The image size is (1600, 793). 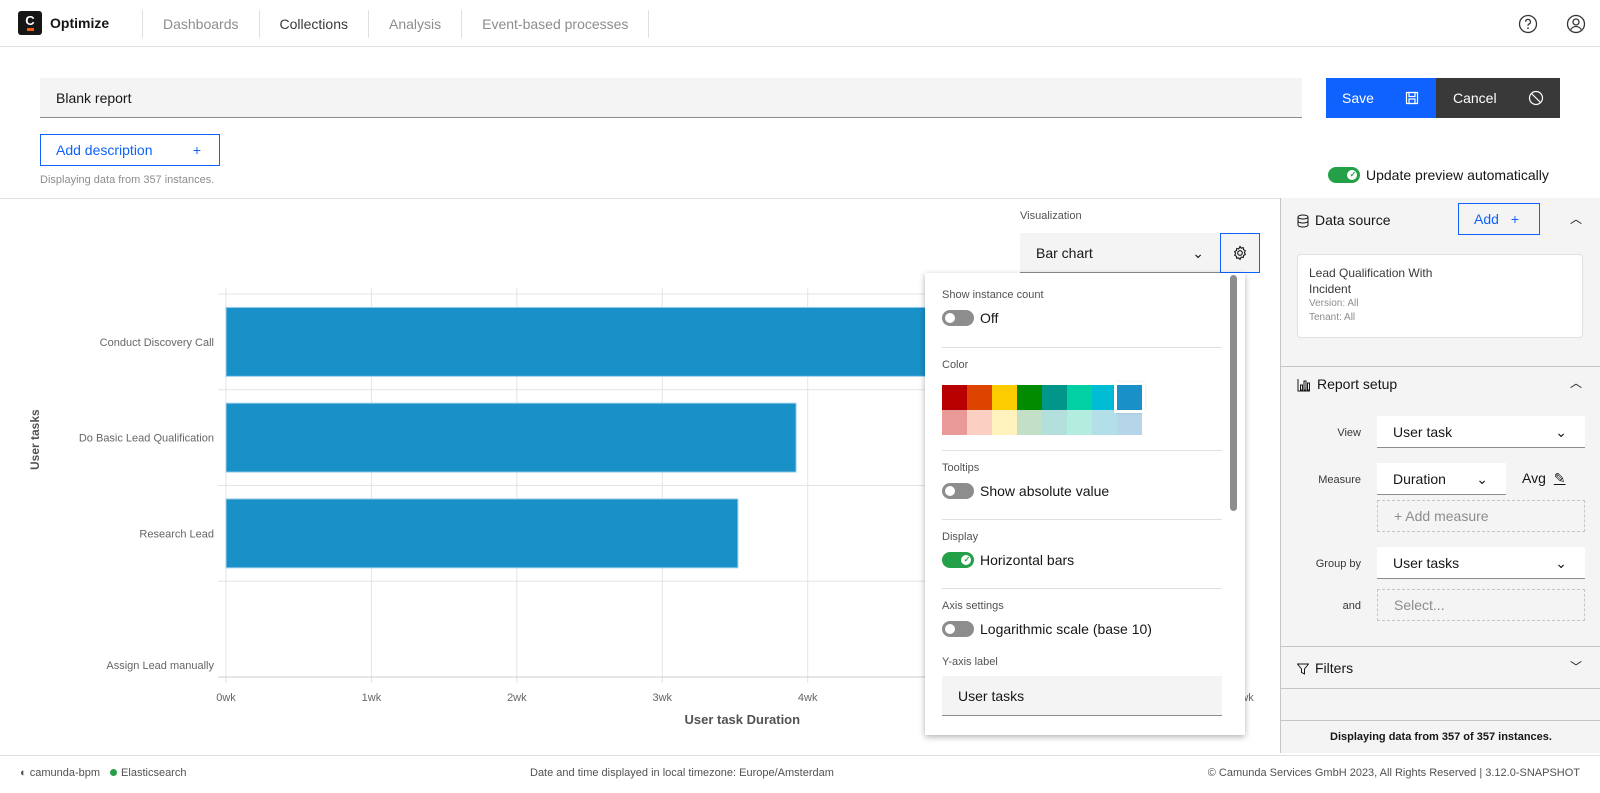 What do you see at coordinates (663, 698) in the screenshot?
I see `x-tick-label: 3wk` at bounding box center [663, 698].